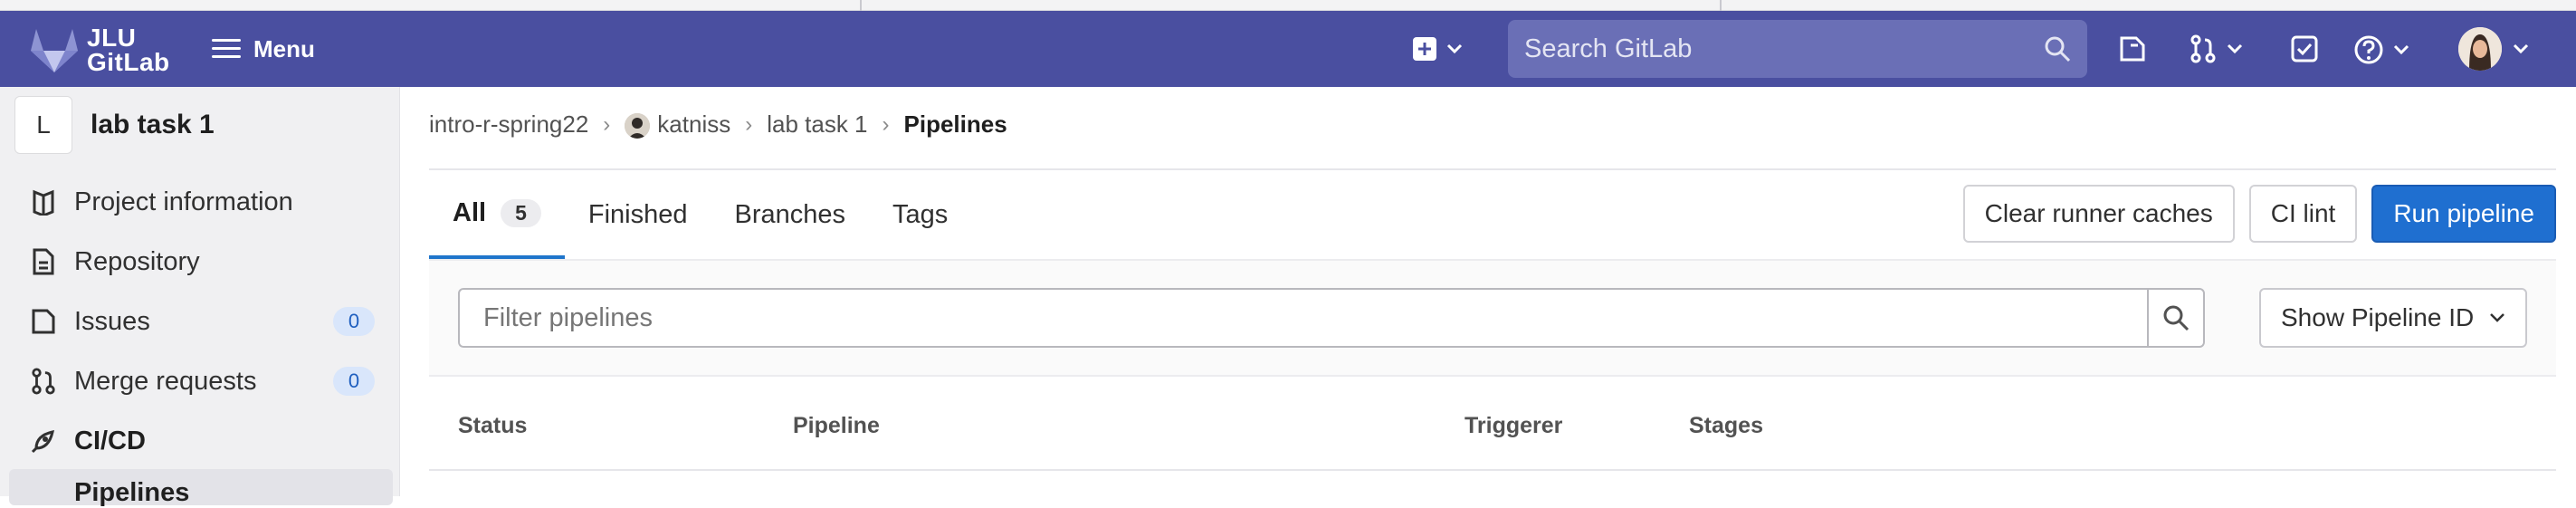 The width and height of the screenshot is (2576, 508). Describe the element at coordinates (956, 124) in the screenshot. I see `breadcrumb-current: Pipelines` at that location.